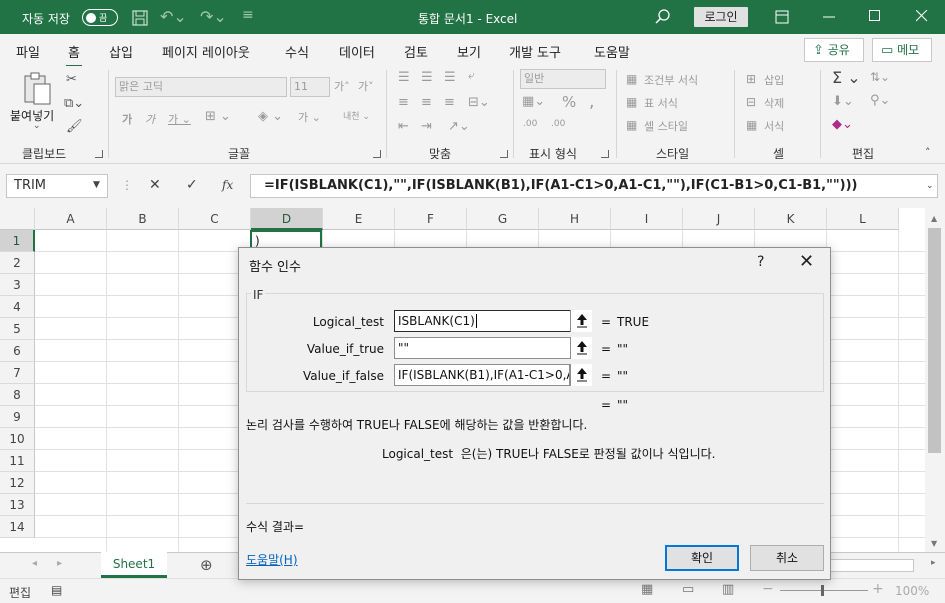 The height and width of the screenshot is (603, 945). What do you see at coordinates (17, 395) in the screenshot?
I see `row-header: 8` at bounding box center [17, 395].